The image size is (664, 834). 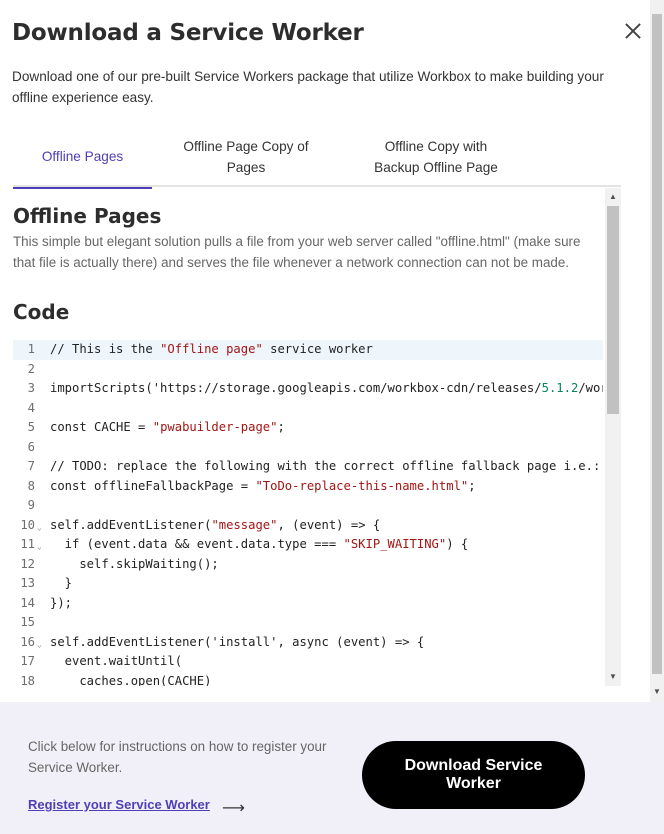 I want to click on code-token: // This is the, so click(x=105, y=349).